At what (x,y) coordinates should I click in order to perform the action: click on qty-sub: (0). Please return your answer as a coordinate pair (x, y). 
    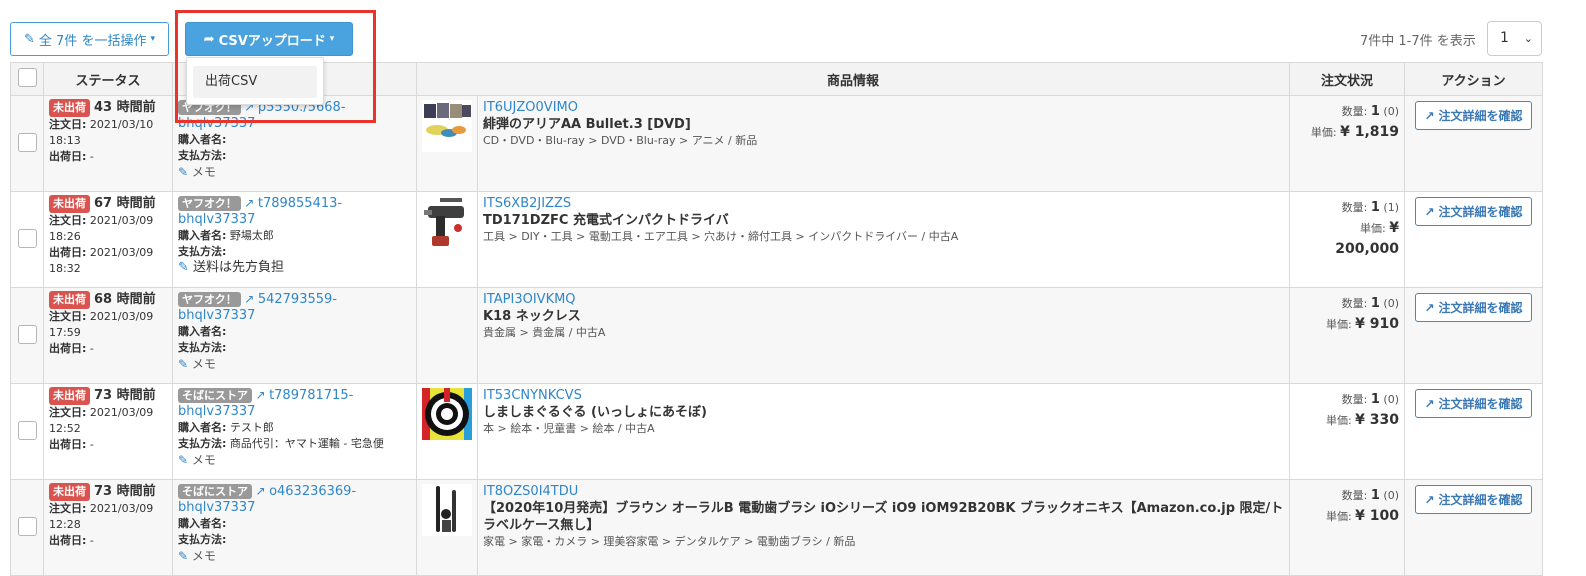
    Looking at the image, I should click on (1391, 303).